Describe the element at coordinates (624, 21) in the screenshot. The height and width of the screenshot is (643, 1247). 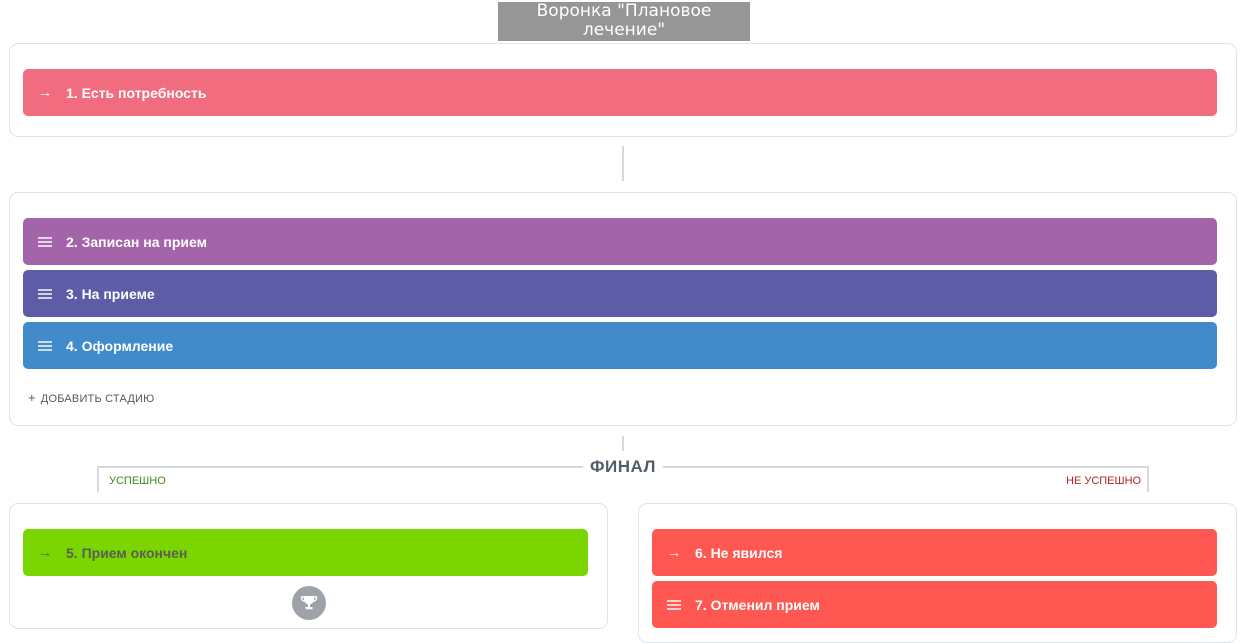
I see `funnel-title: Воронка "Плановое лечение"` at that location.